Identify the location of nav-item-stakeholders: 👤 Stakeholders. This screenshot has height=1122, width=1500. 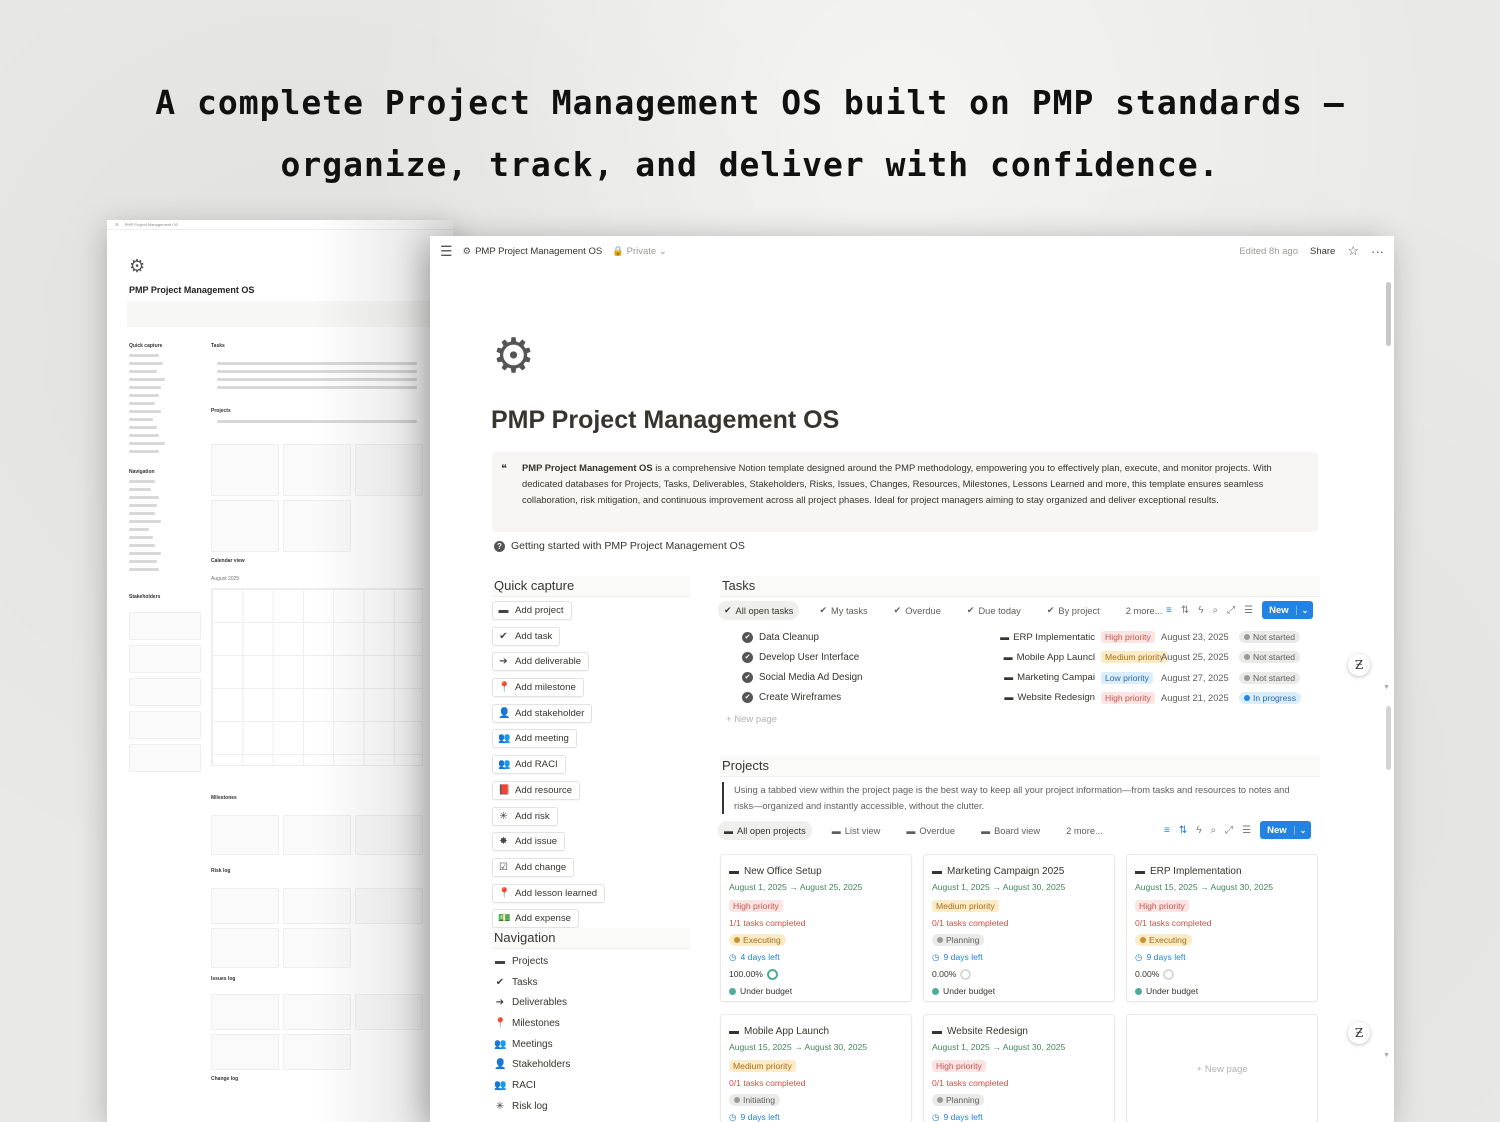
(532, 1064).